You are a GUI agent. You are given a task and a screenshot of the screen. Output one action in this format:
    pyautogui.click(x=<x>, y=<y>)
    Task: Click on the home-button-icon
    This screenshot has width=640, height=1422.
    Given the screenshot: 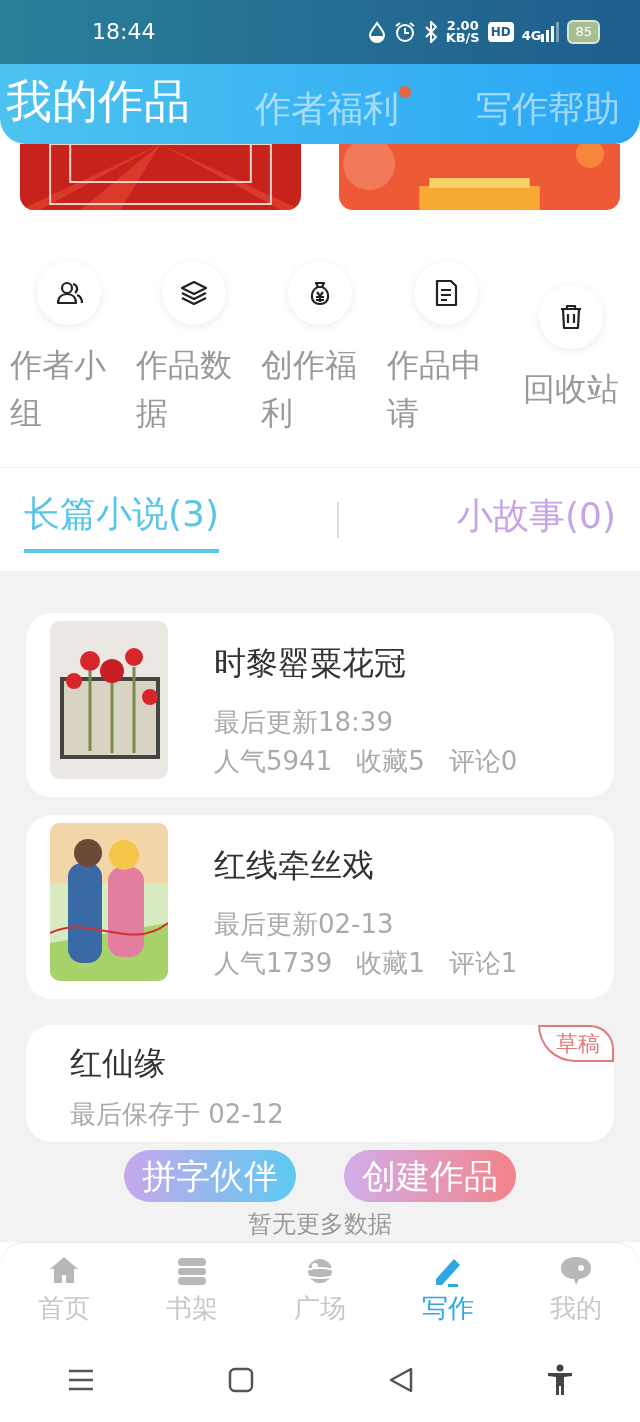 What is the action you would take?
    pyautogui.click(x=241, y=1380)
    